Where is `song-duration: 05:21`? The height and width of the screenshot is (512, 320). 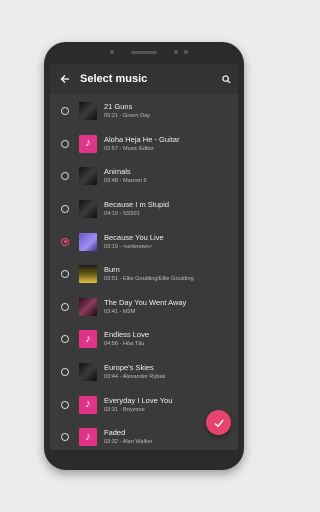
song-duration: 05:21 is located at coordinates (111, 116).